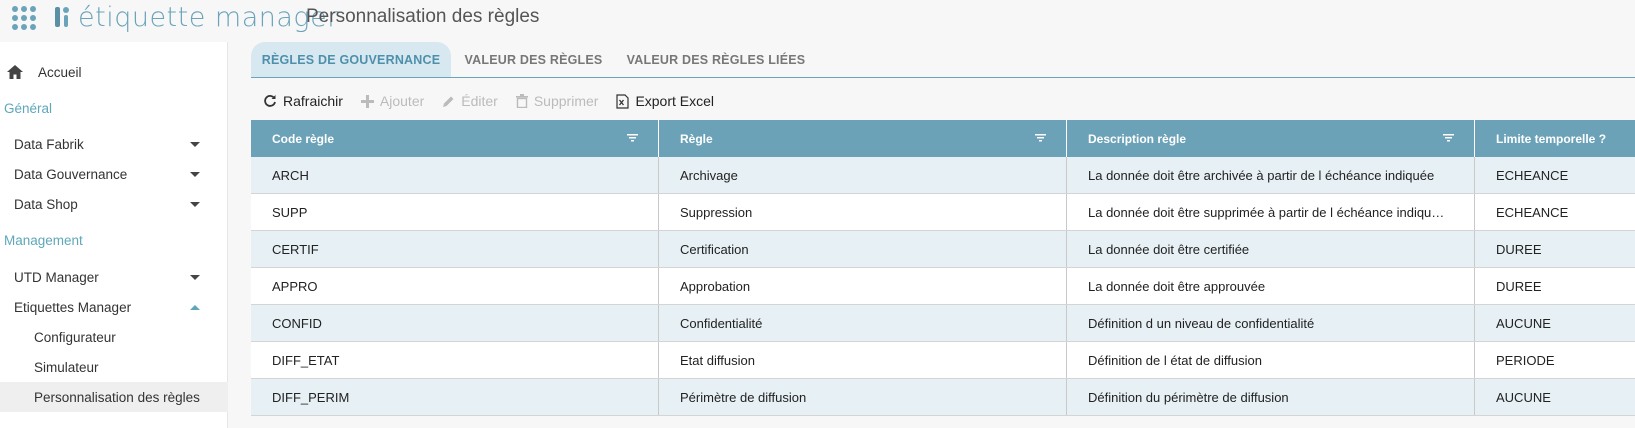 The width and height of the screenshot is (1635, 428). I want to click on column-header-regle: Règle, so click(863, 138).